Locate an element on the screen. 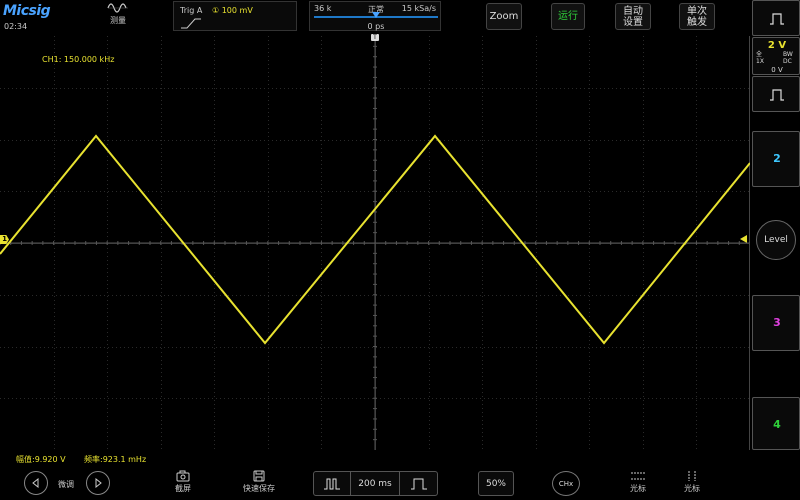 Image resolution: width=800 pixels, height=500 pixels. vertical-cursor-label: 光标 is located at coordinates (692, 488).